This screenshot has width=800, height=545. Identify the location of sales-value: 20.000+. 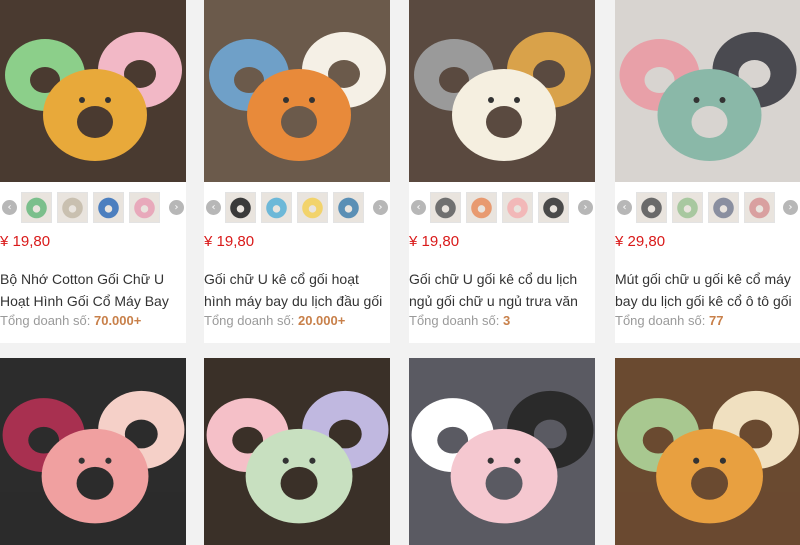
(321, 320).